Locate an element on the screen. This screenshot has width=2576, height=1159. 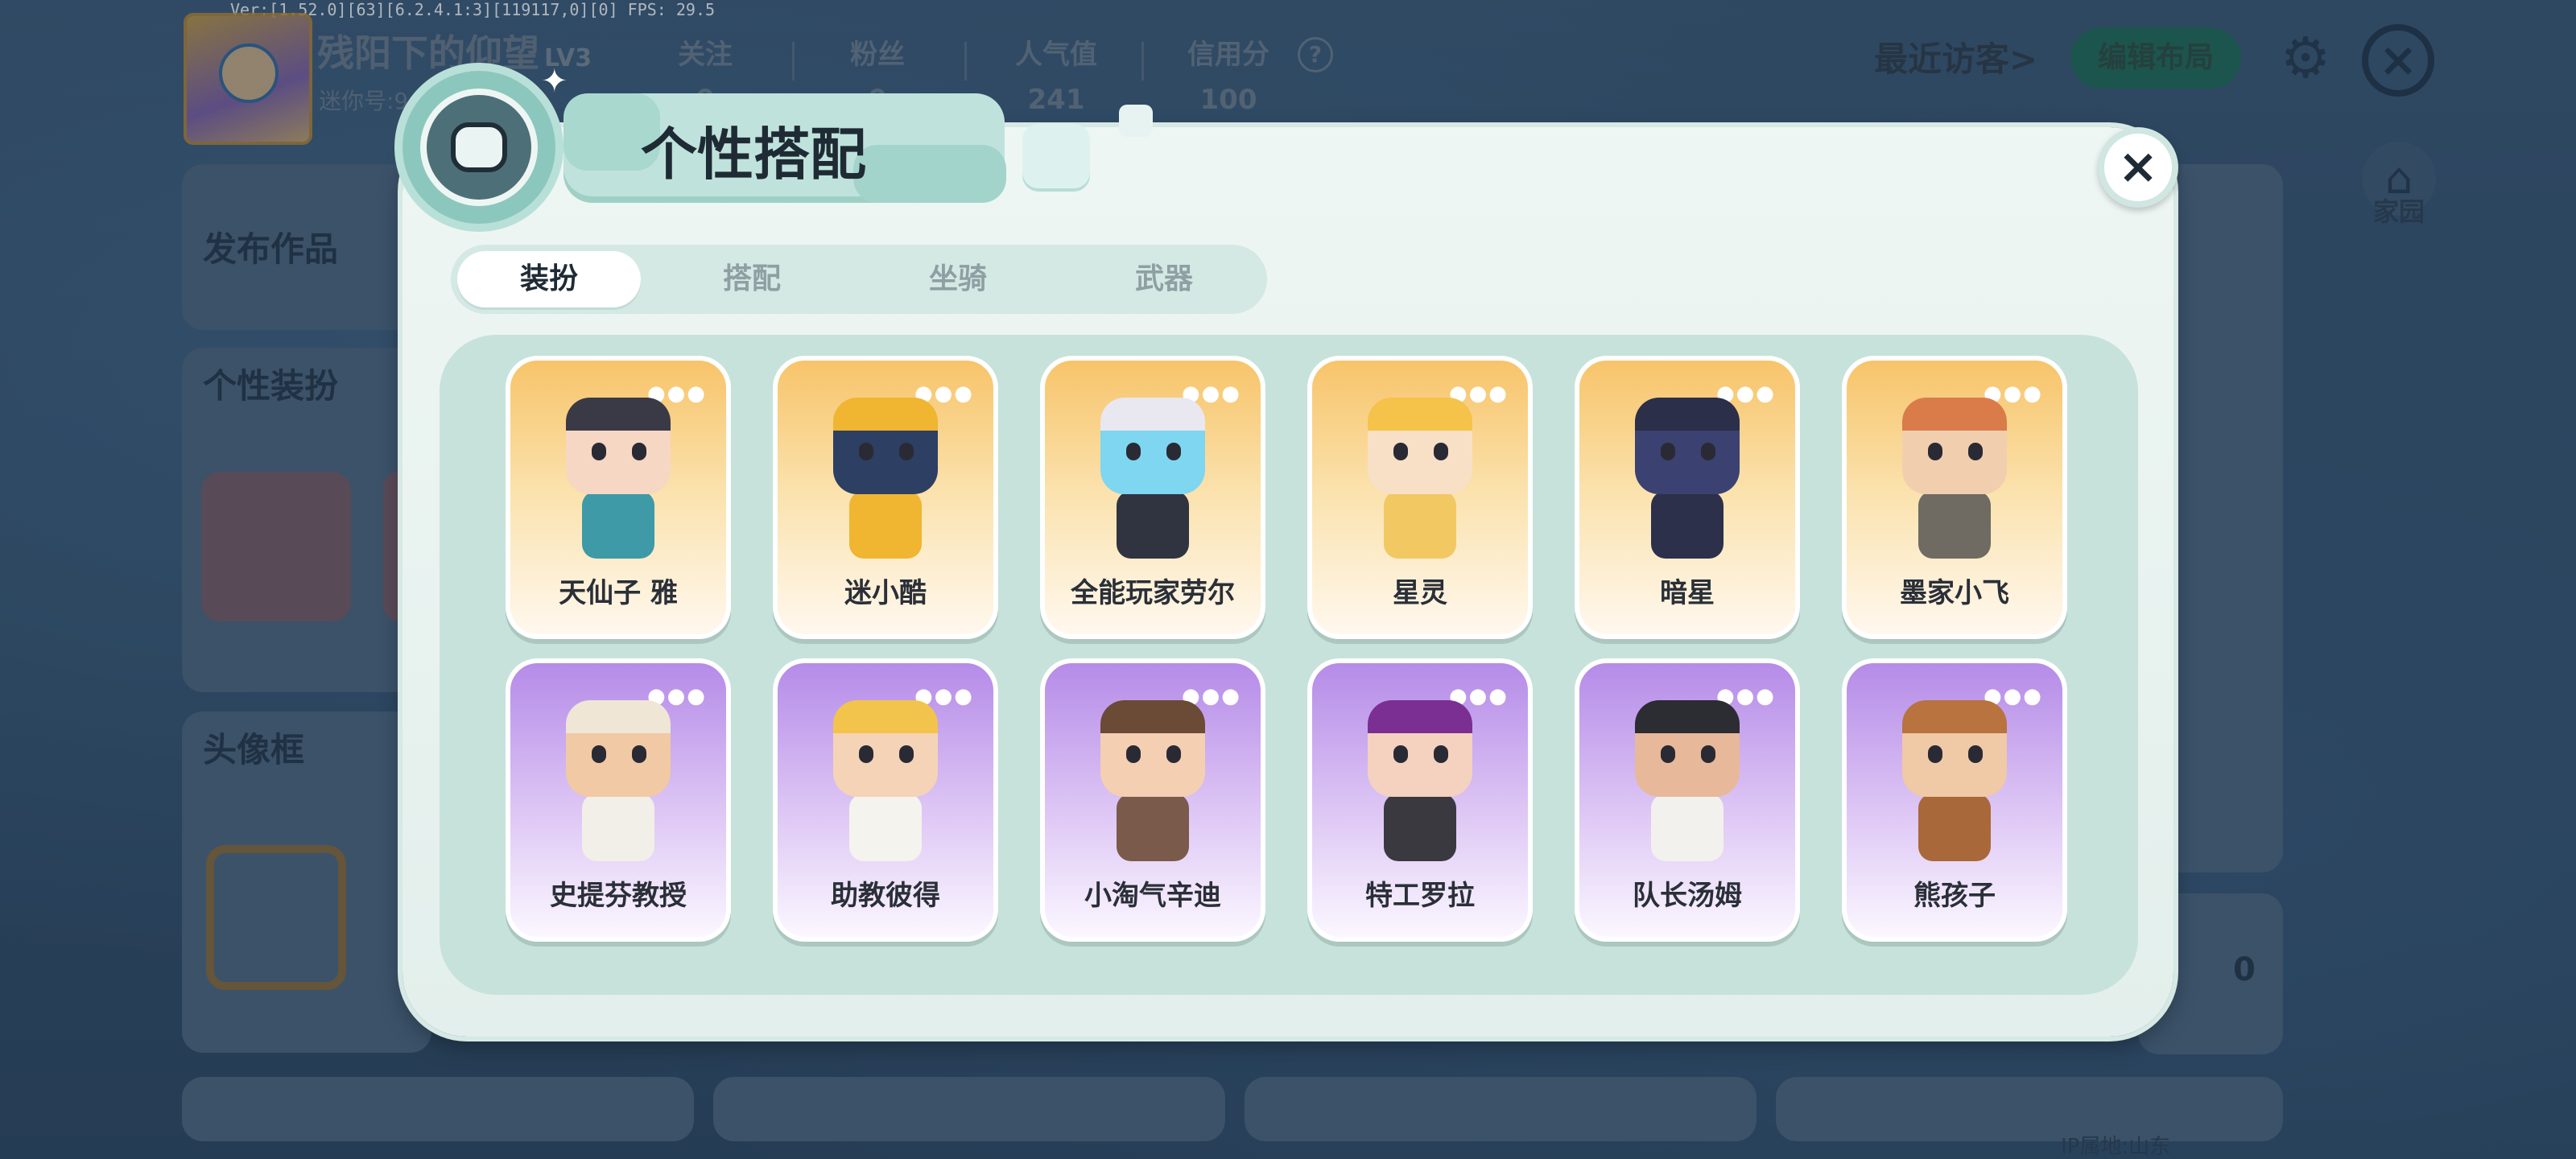
skin-name: 助教彼得 is located at coordinates (885, 896).